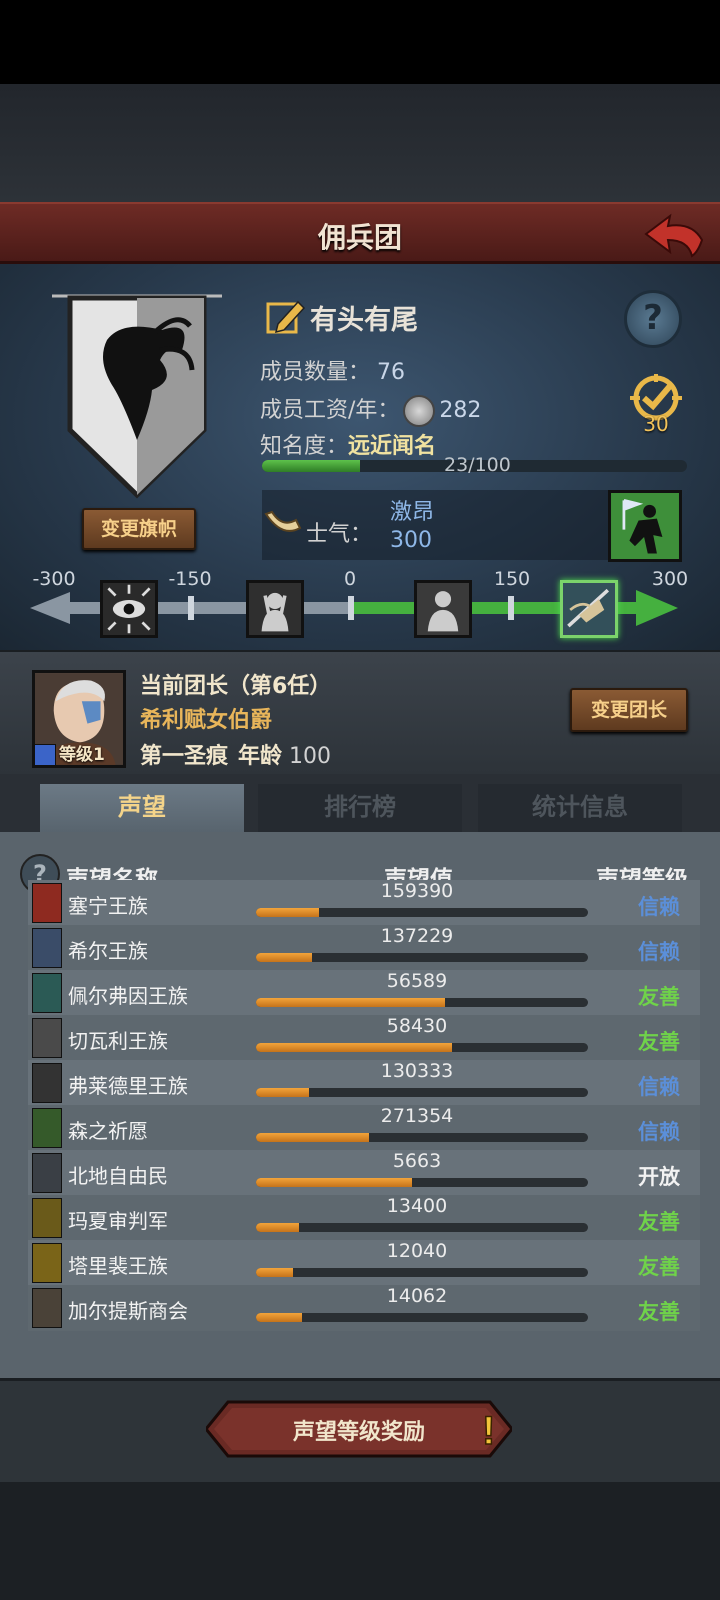  I want to click on wage-row: 成员工资/年： 282, so click(370, 409).